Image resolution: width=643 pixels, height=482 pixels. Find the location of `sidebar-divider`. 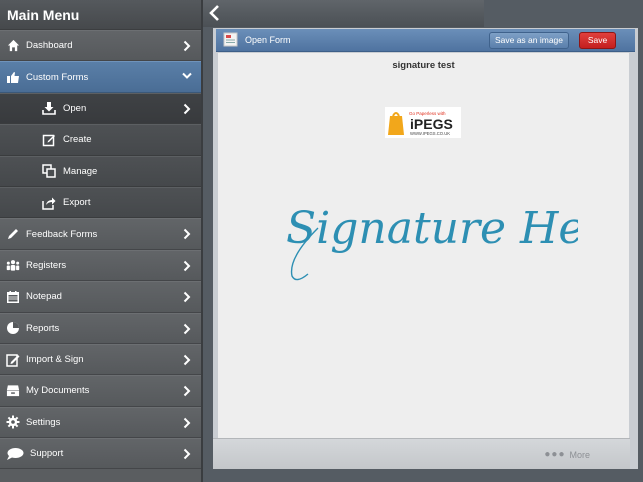

sidebar-divider is located at coordinates (202, 241).